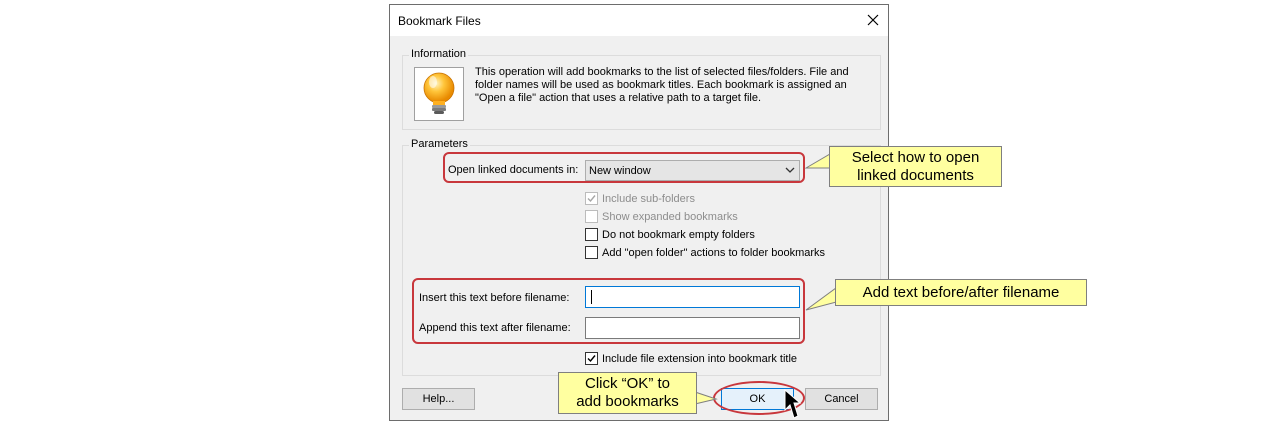 This screenshot has width=1280, height=427. I want to click on mouse-cursor-icon, so click(793, 403).